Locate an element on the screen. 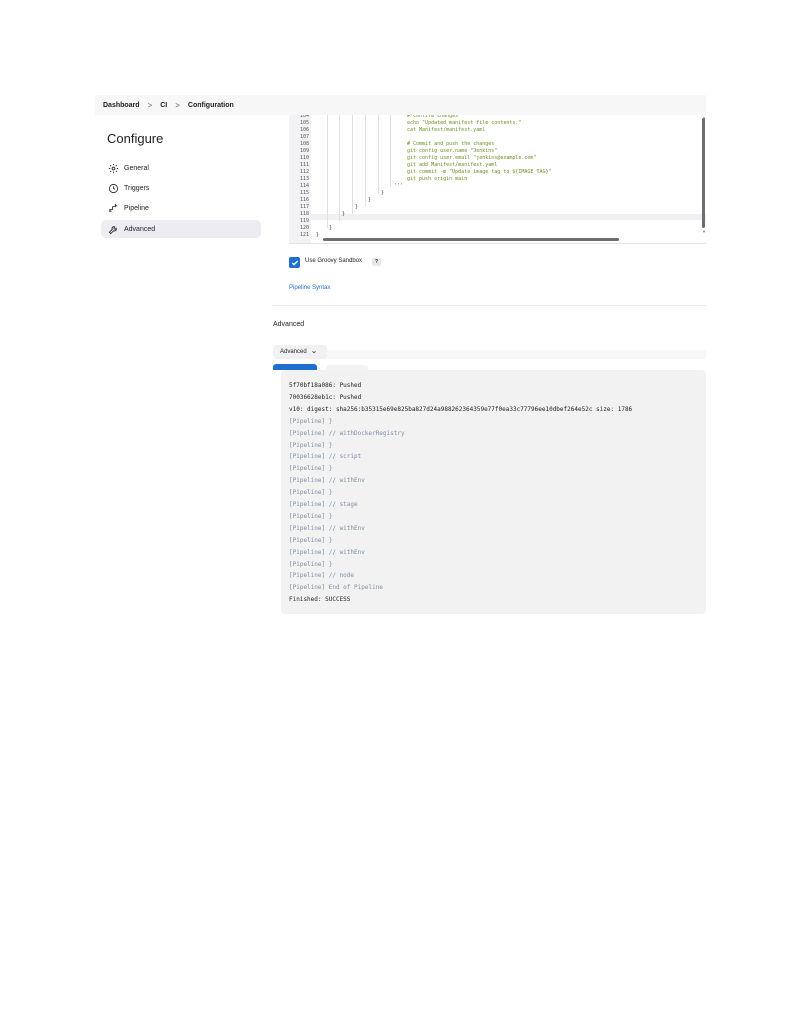 Image resolution: width=800 pixels, height=1035 pixels. code-line: git add Manifest/manifest.yaml is located at coordinates (452, 165).